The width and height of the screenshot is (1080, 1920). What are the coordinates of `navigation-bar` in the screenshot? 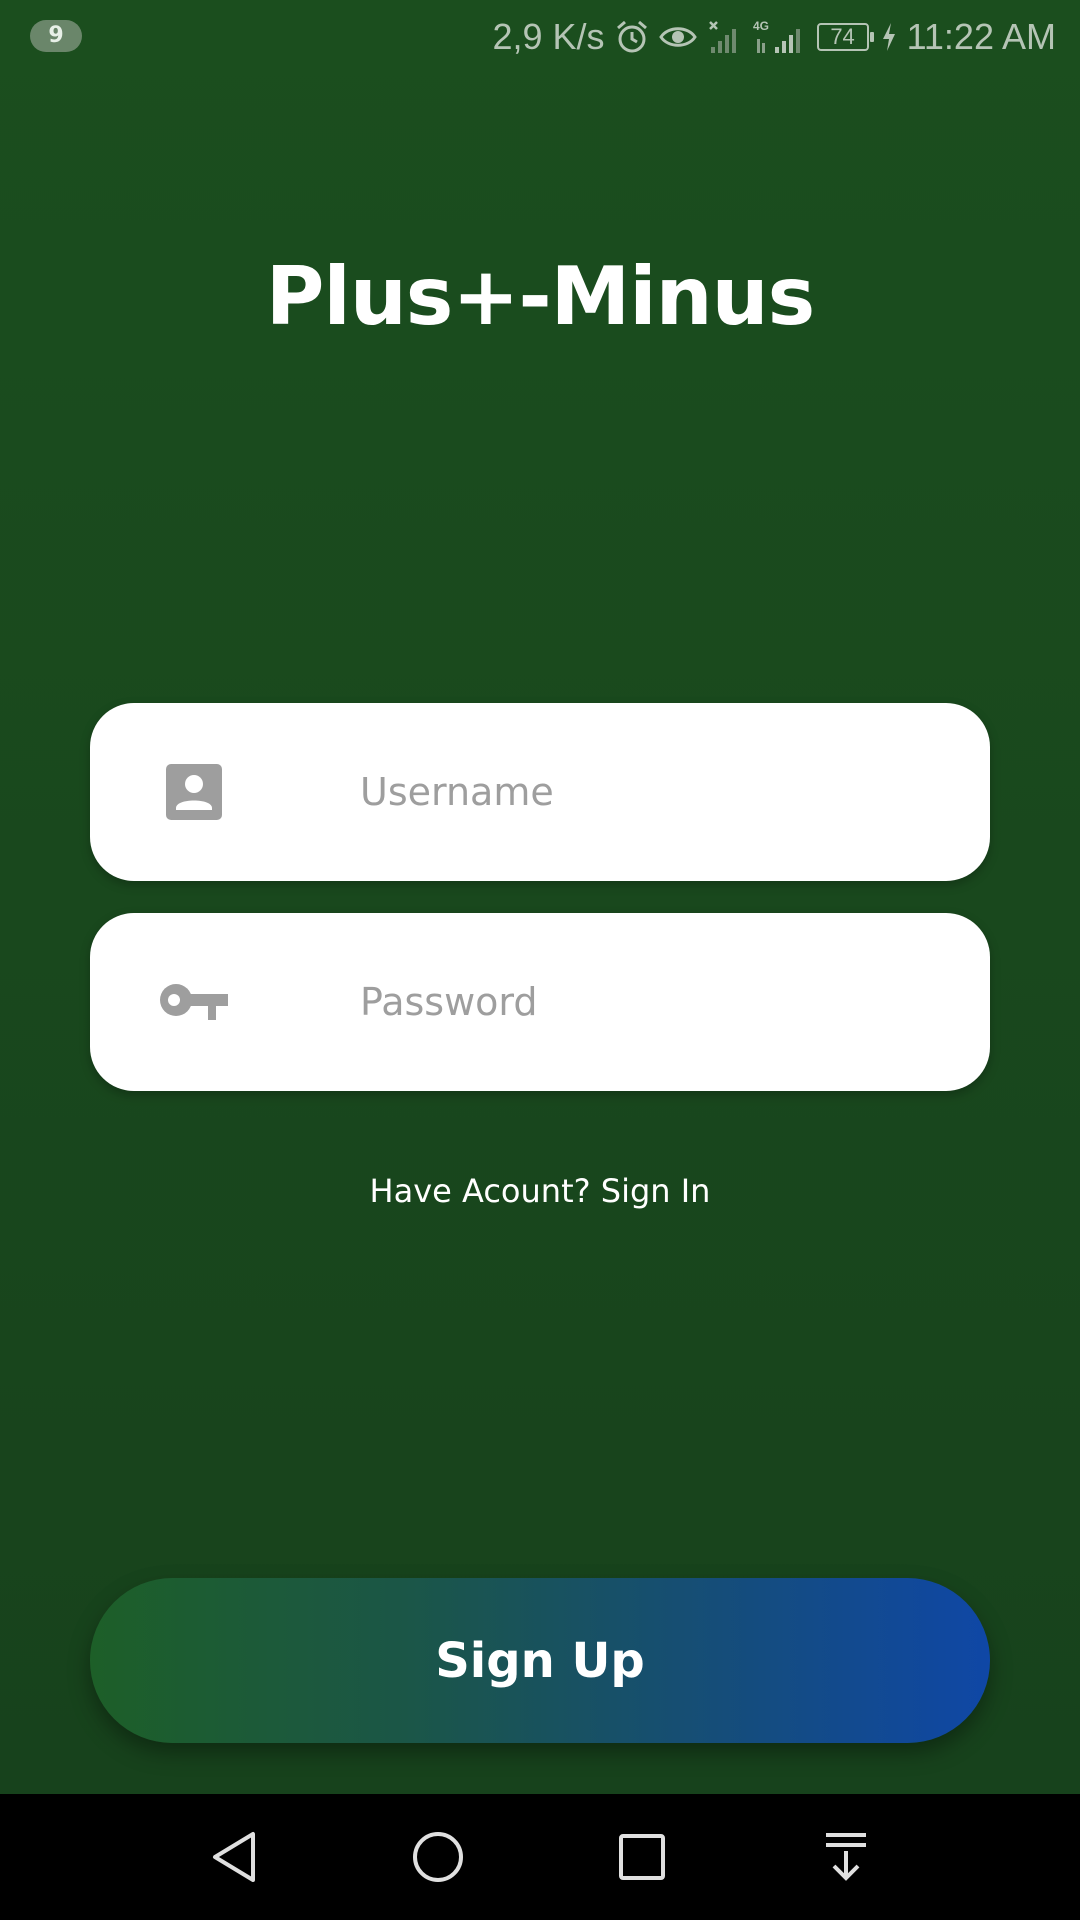 It's located at (540, 1857).